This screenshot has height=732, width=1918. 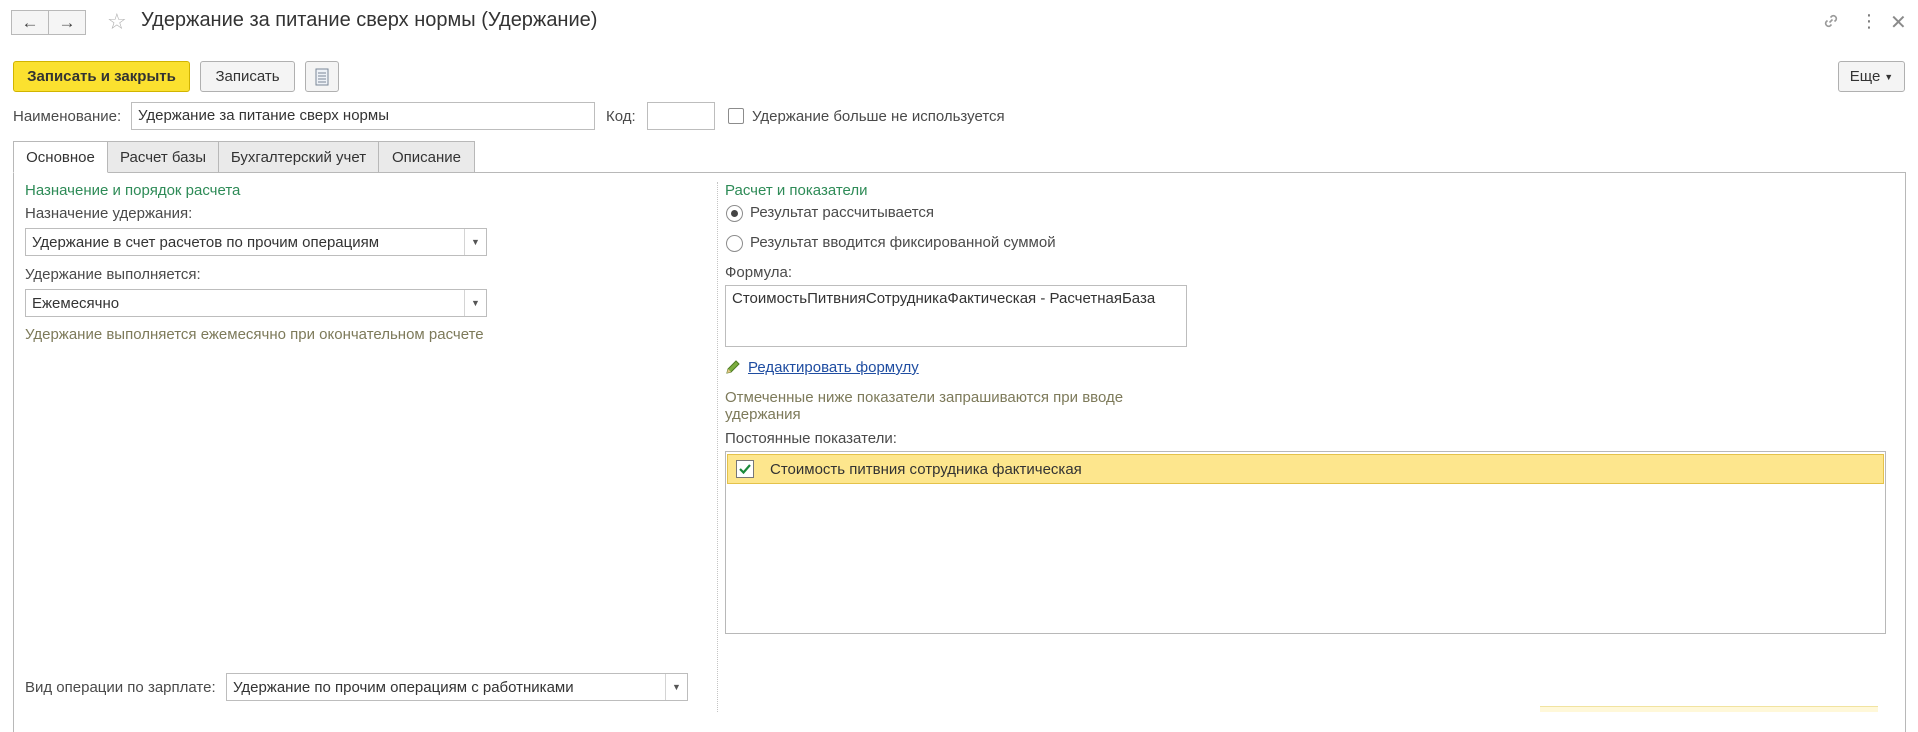 I want to click on purpose-group-title: Назначение и порядок расчета, so click(x=133, y=190).